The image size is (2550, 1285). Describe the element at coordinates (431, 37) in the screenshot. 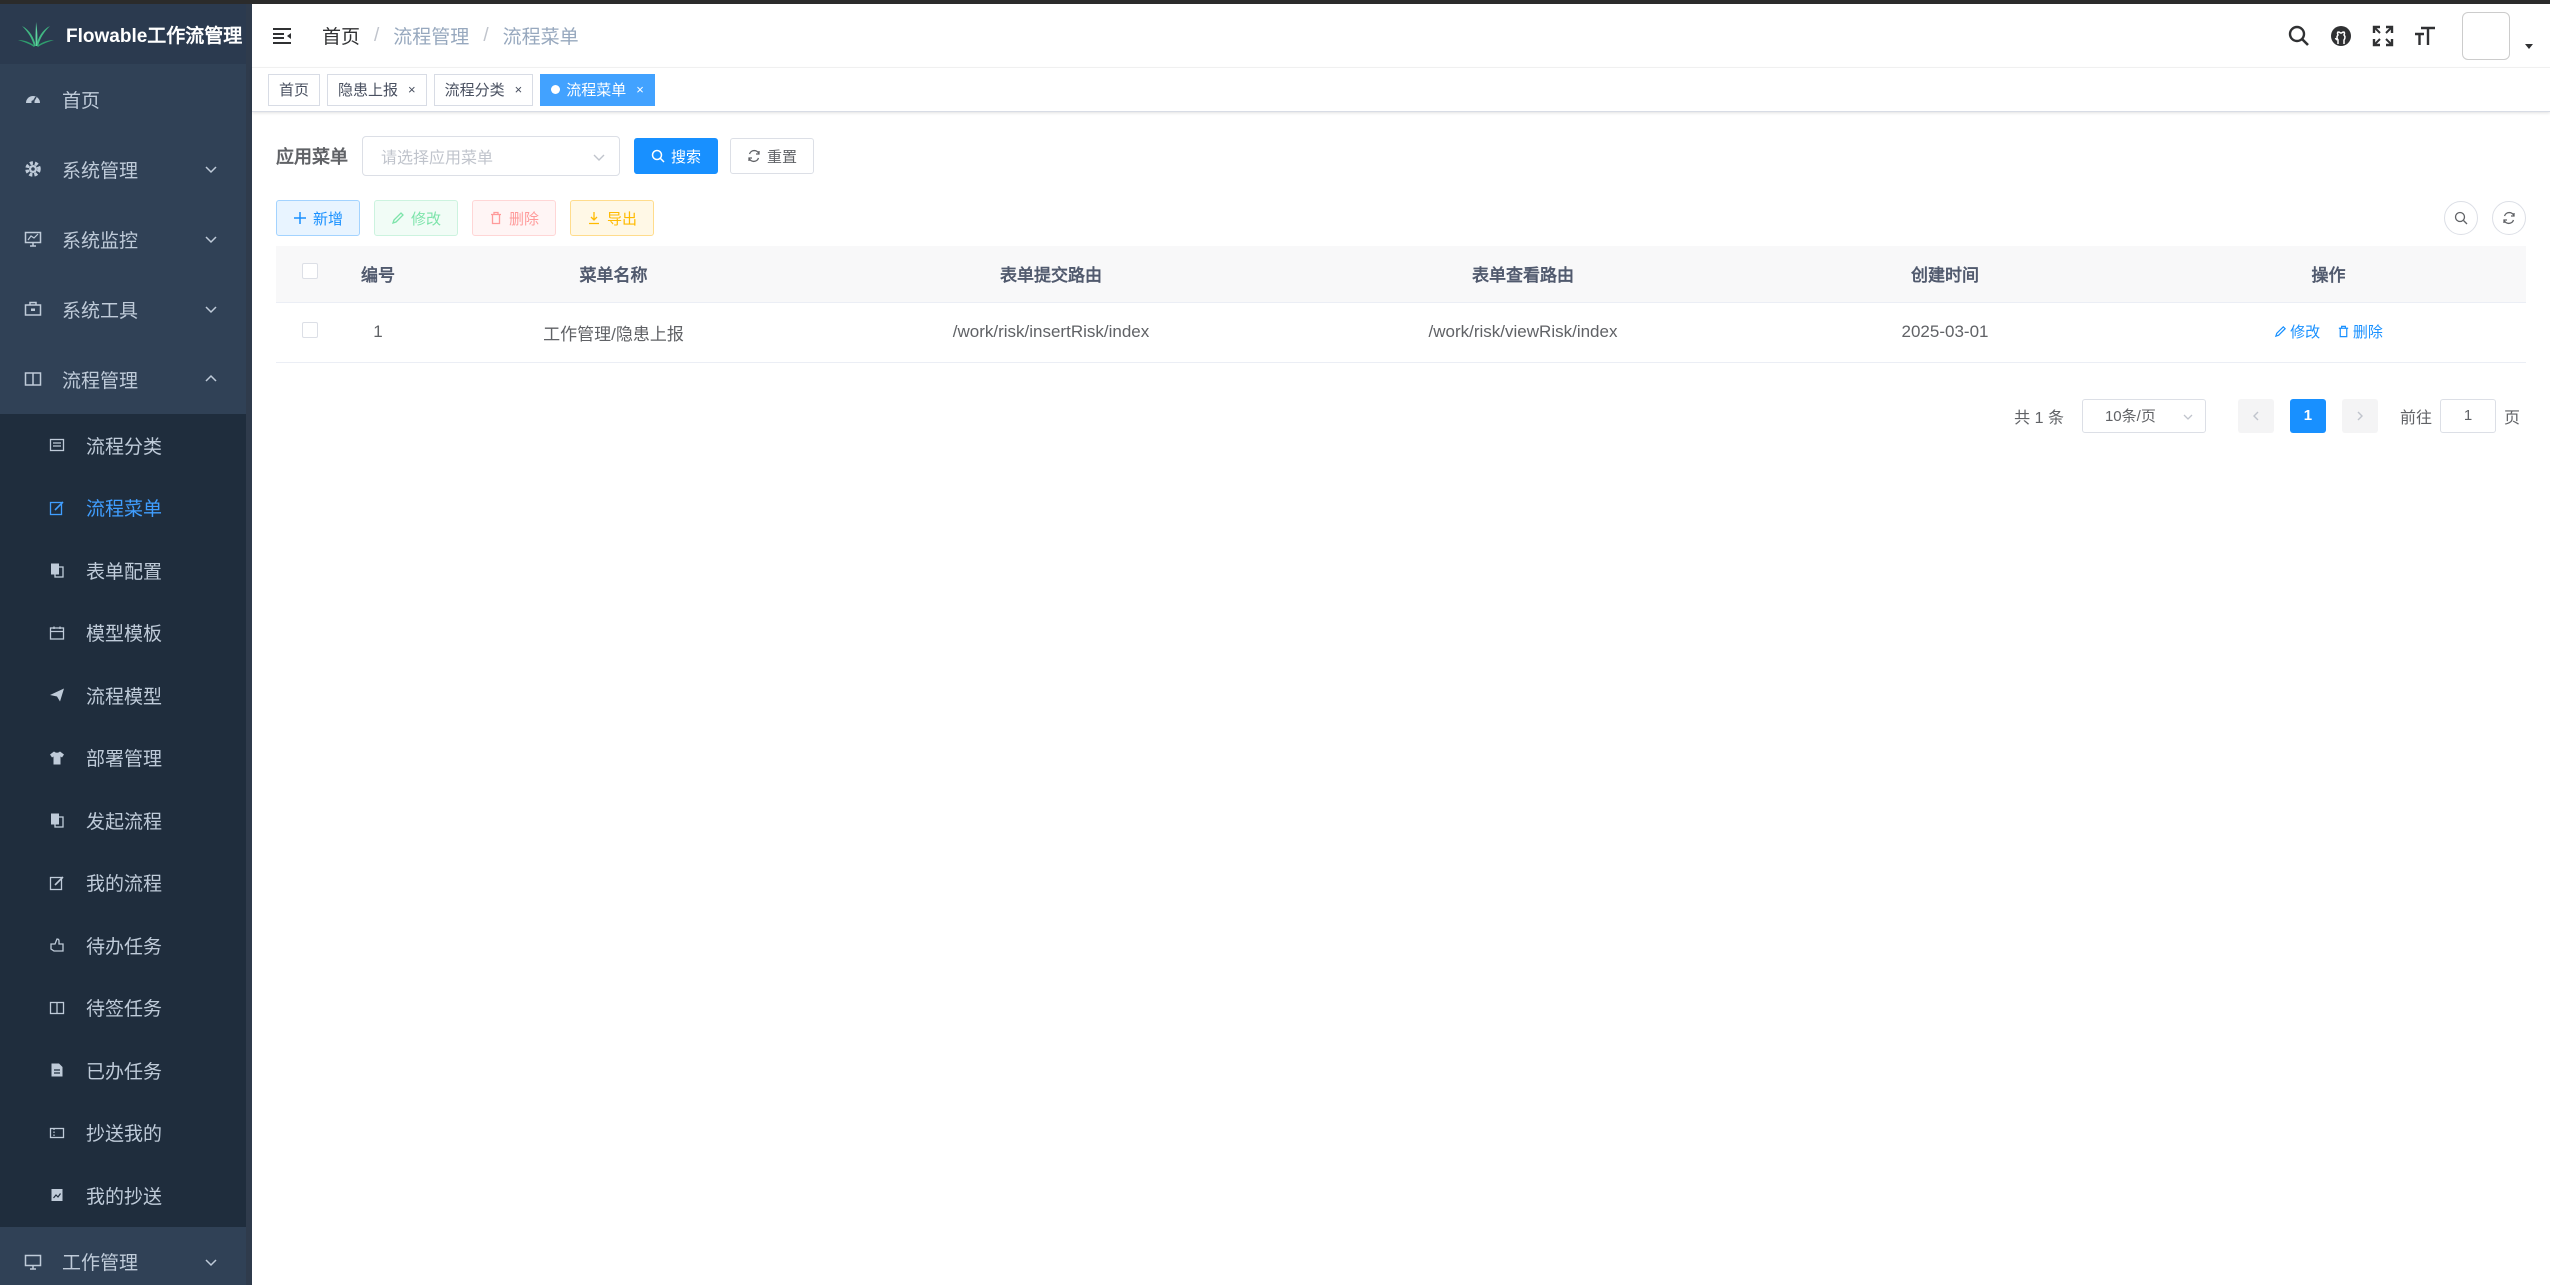

I see `breadcrumb-workflow: 流程管理` at that location.